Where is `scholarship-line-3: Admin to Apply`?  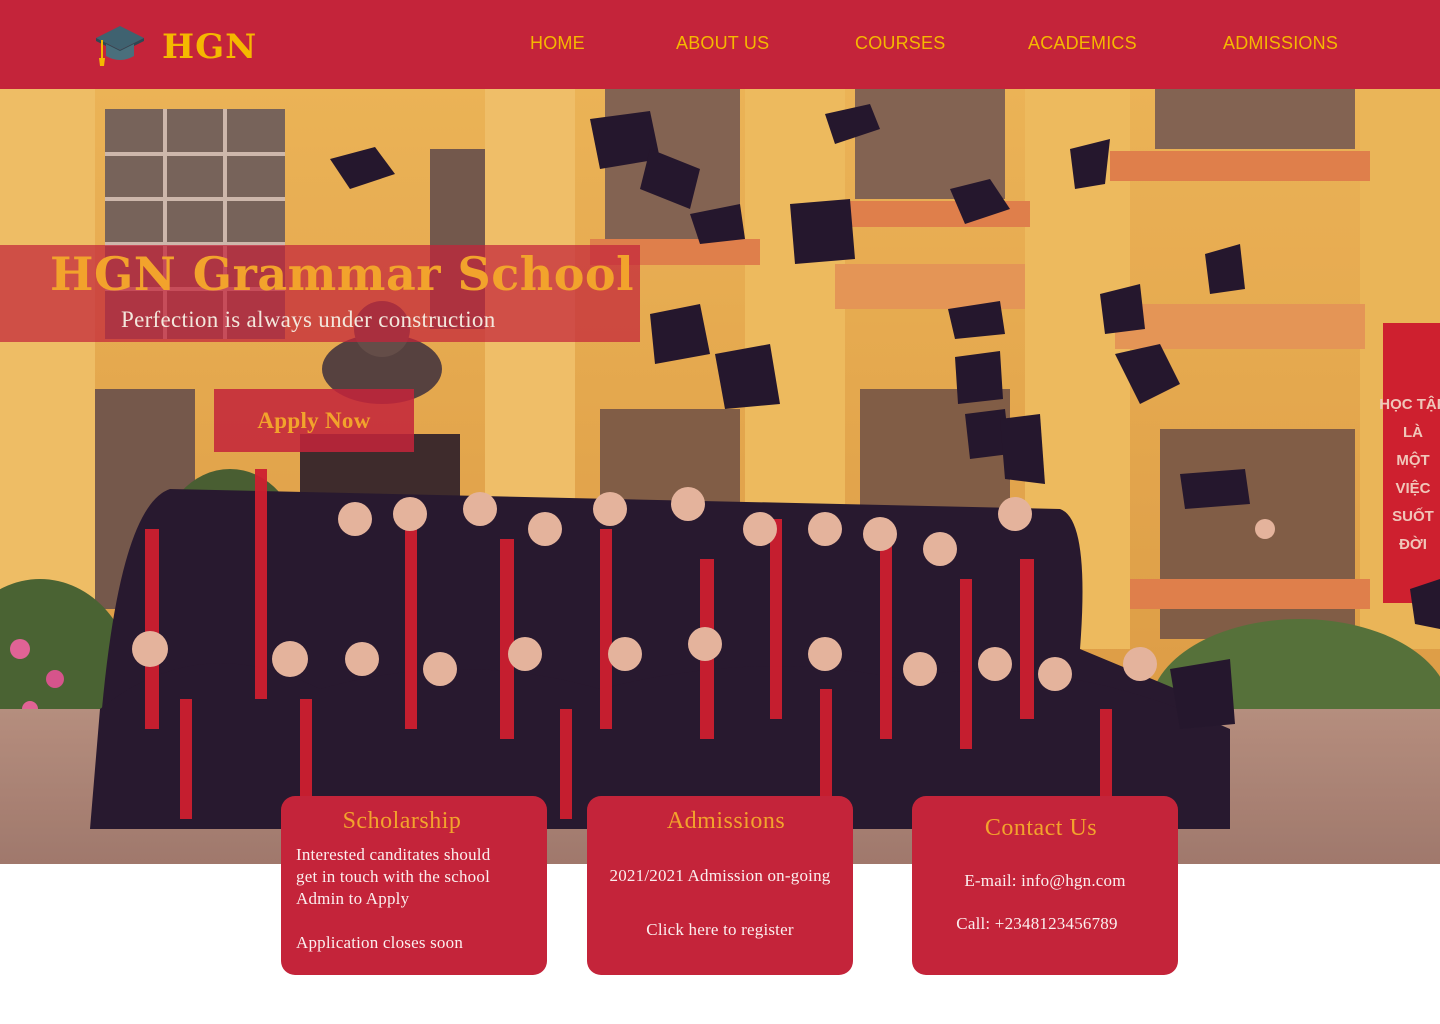 scholarship-line-3: Admin to Apply is located at coordinates (353, 898).